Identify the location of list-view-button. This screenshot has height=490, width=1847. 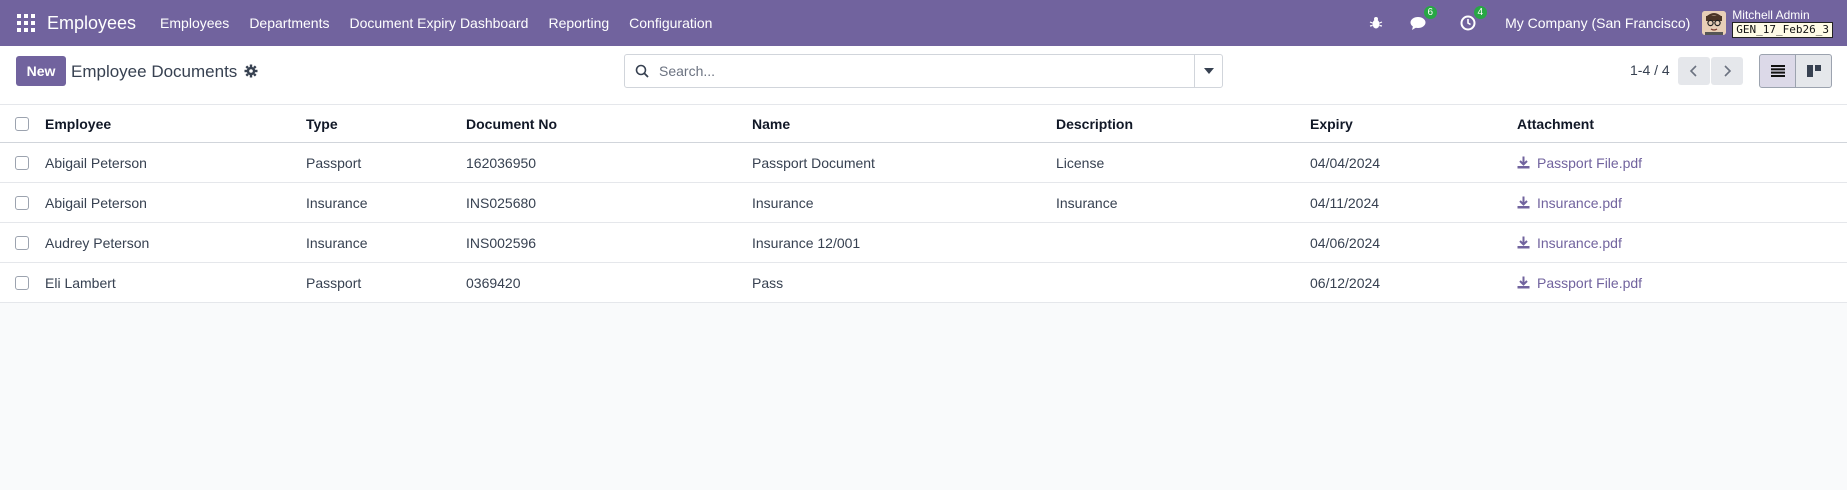
(1777, 71).